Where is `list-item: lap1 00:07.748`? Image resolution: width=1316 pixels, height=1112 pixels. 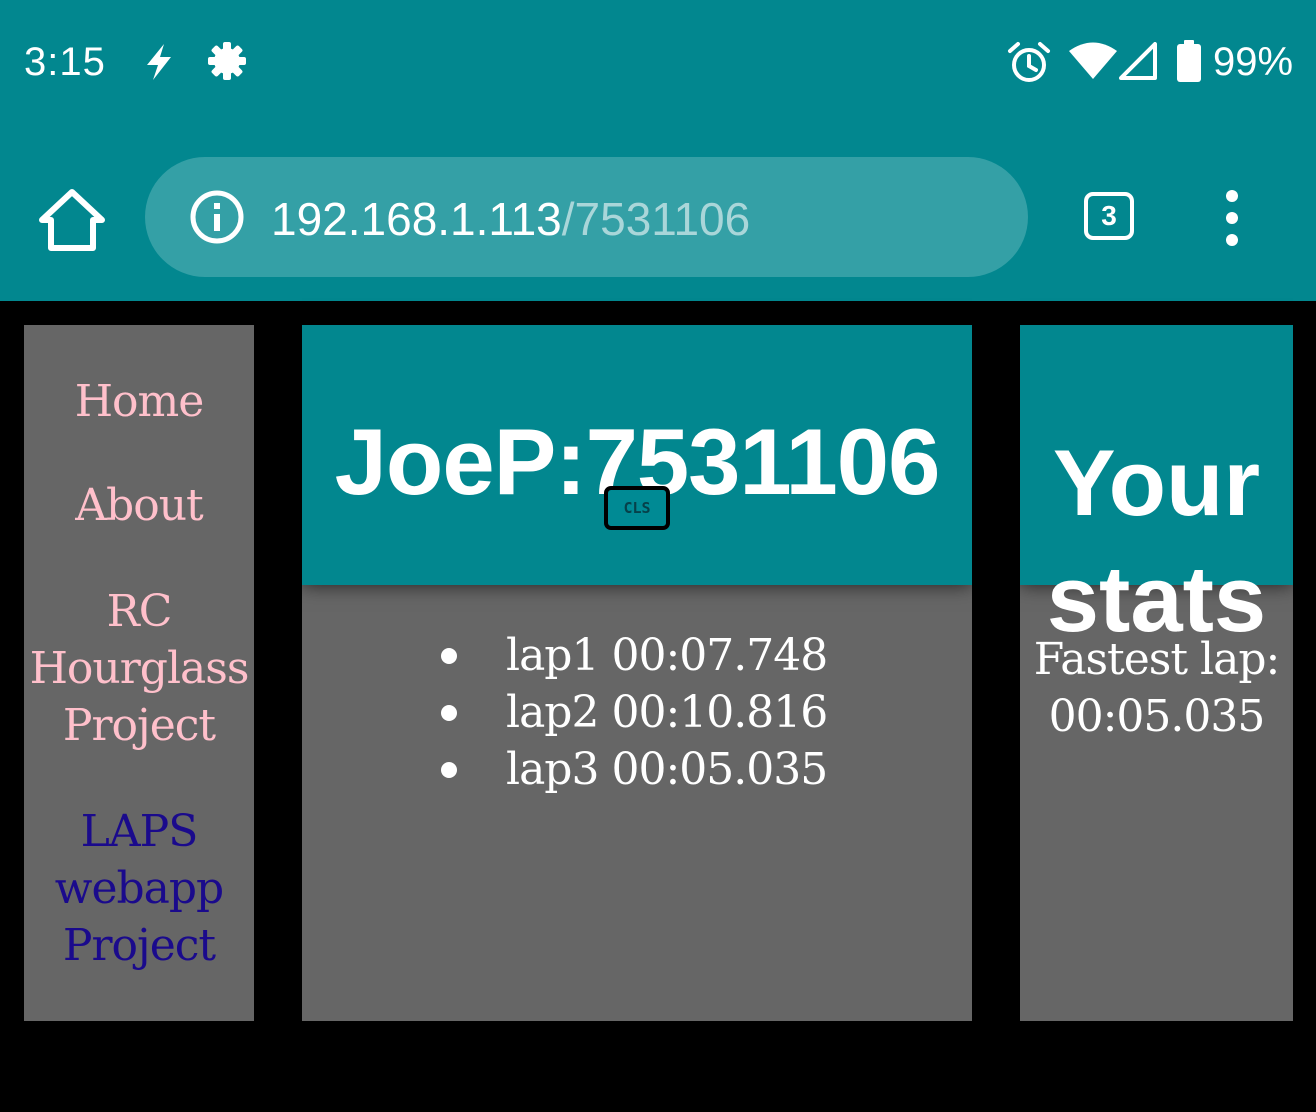 list-item: lap1 00:07.748 is located at coordinates (637, 655).